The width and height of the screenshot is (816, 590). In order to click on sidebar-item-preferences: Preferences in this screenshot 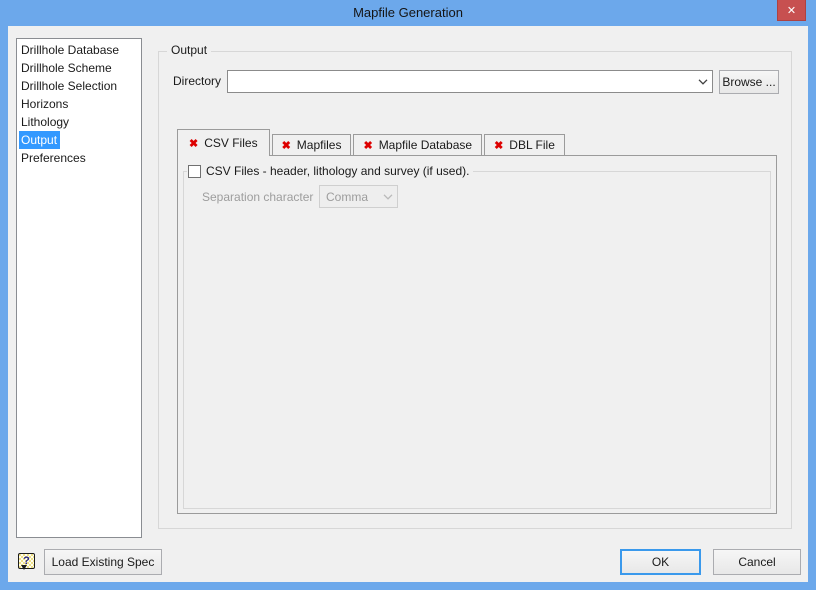, I will do `click(80, 158)`.